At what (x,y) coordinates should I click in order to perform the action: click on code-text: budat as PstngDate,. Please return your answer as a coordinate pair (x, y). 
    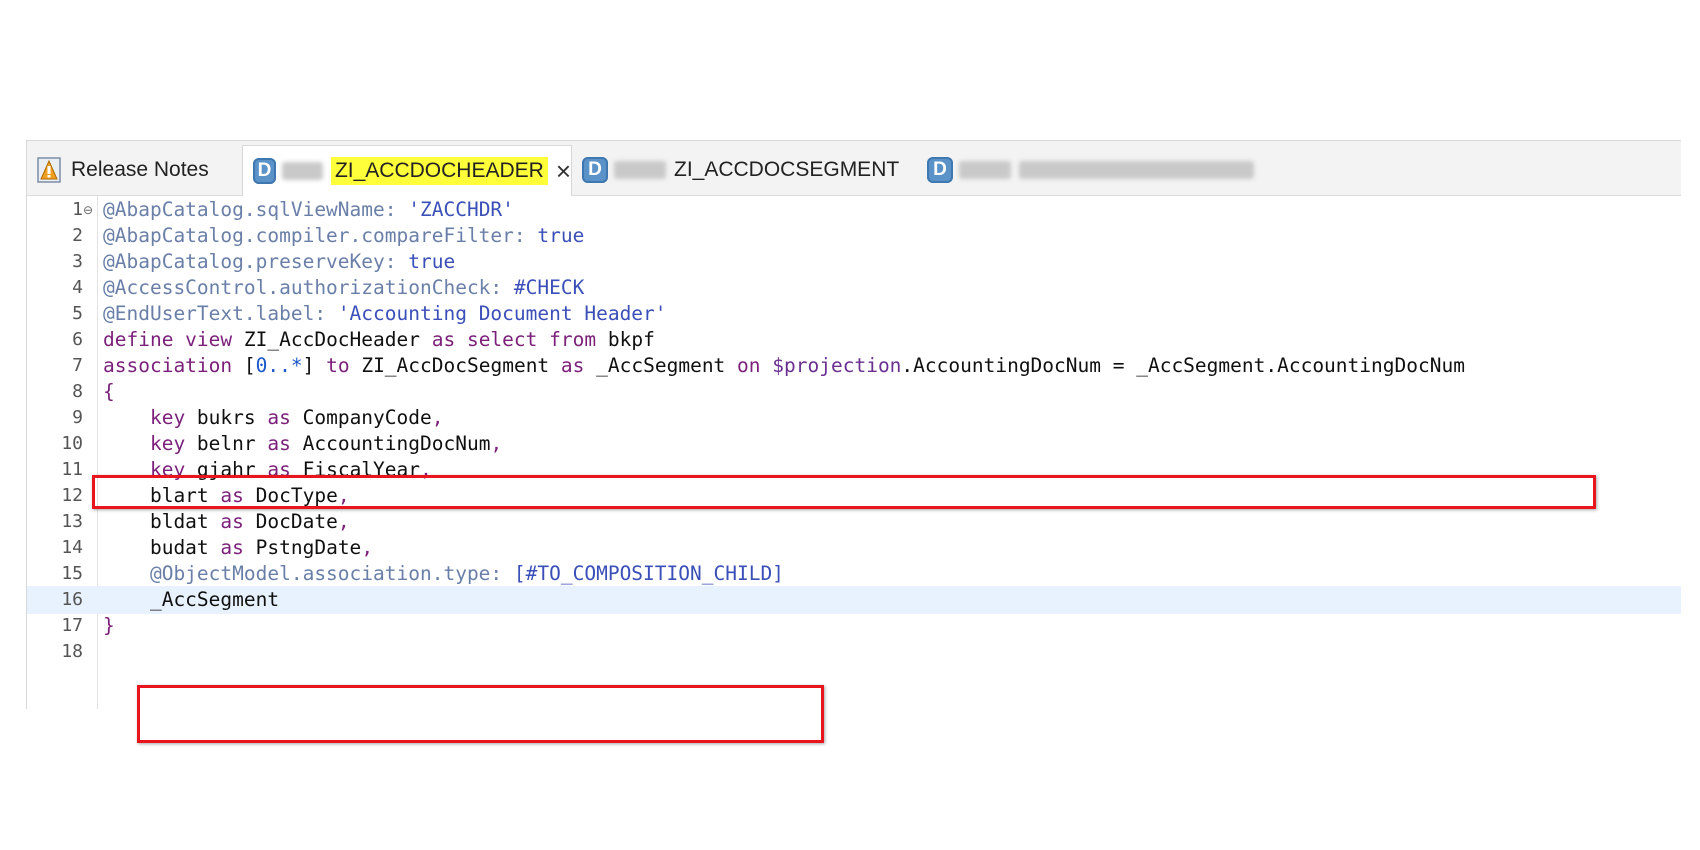
    Looking at the image, I should click on (238, 548).